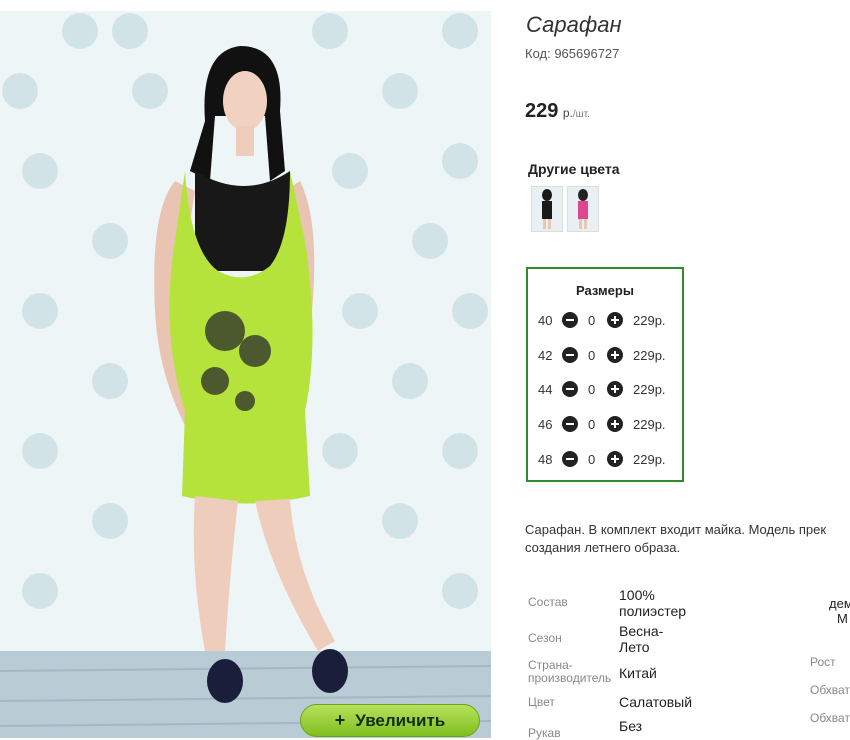 This screenshot has width=850, height=740. What do you see at coordinates (400, 720) in the screenshot?
I see `zoom-button-label: Увеличить` at bounding box center [400, 720].